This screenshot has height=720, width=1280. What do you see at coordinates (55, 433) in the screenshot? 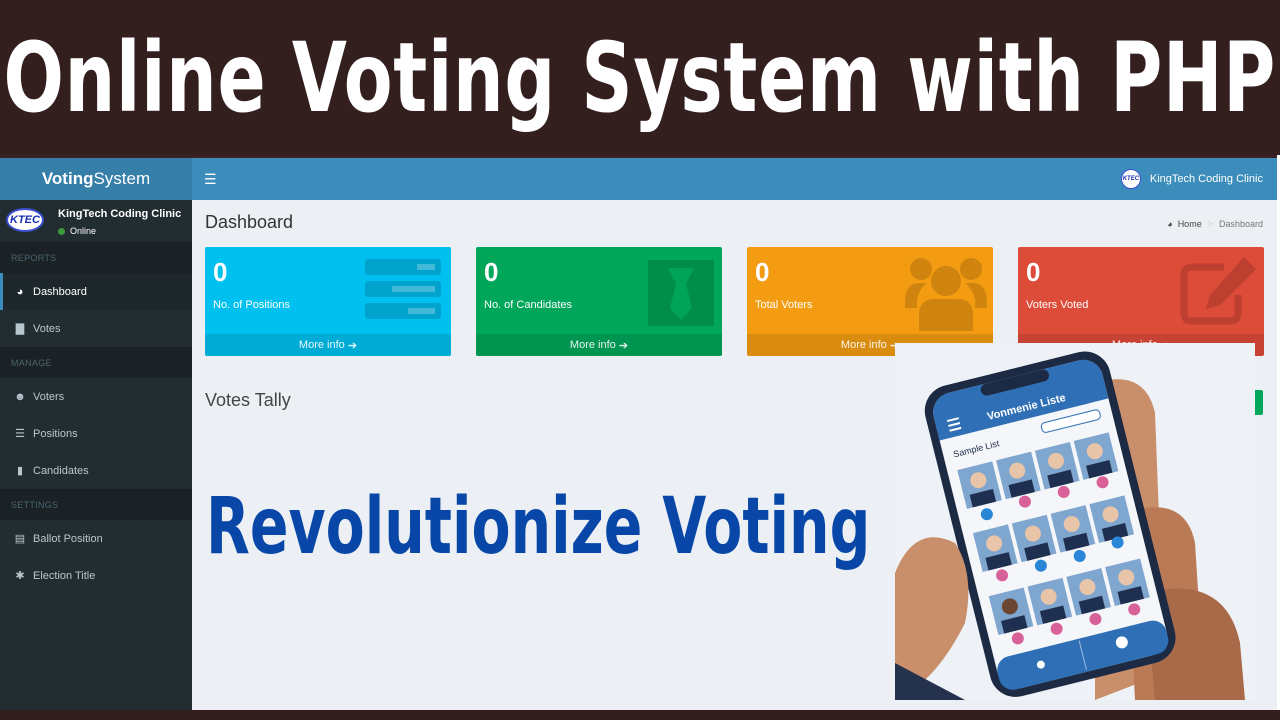
I see `sidebar-item-label: Positions` at bounding box center [55, 433].